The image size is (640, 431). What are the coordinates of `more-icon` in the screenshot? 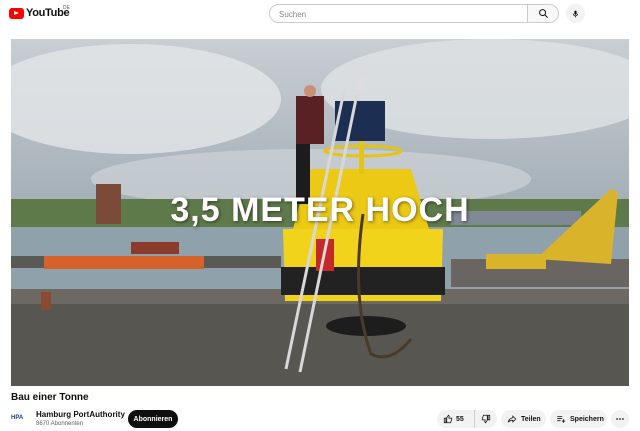 It's located at (620, 419).